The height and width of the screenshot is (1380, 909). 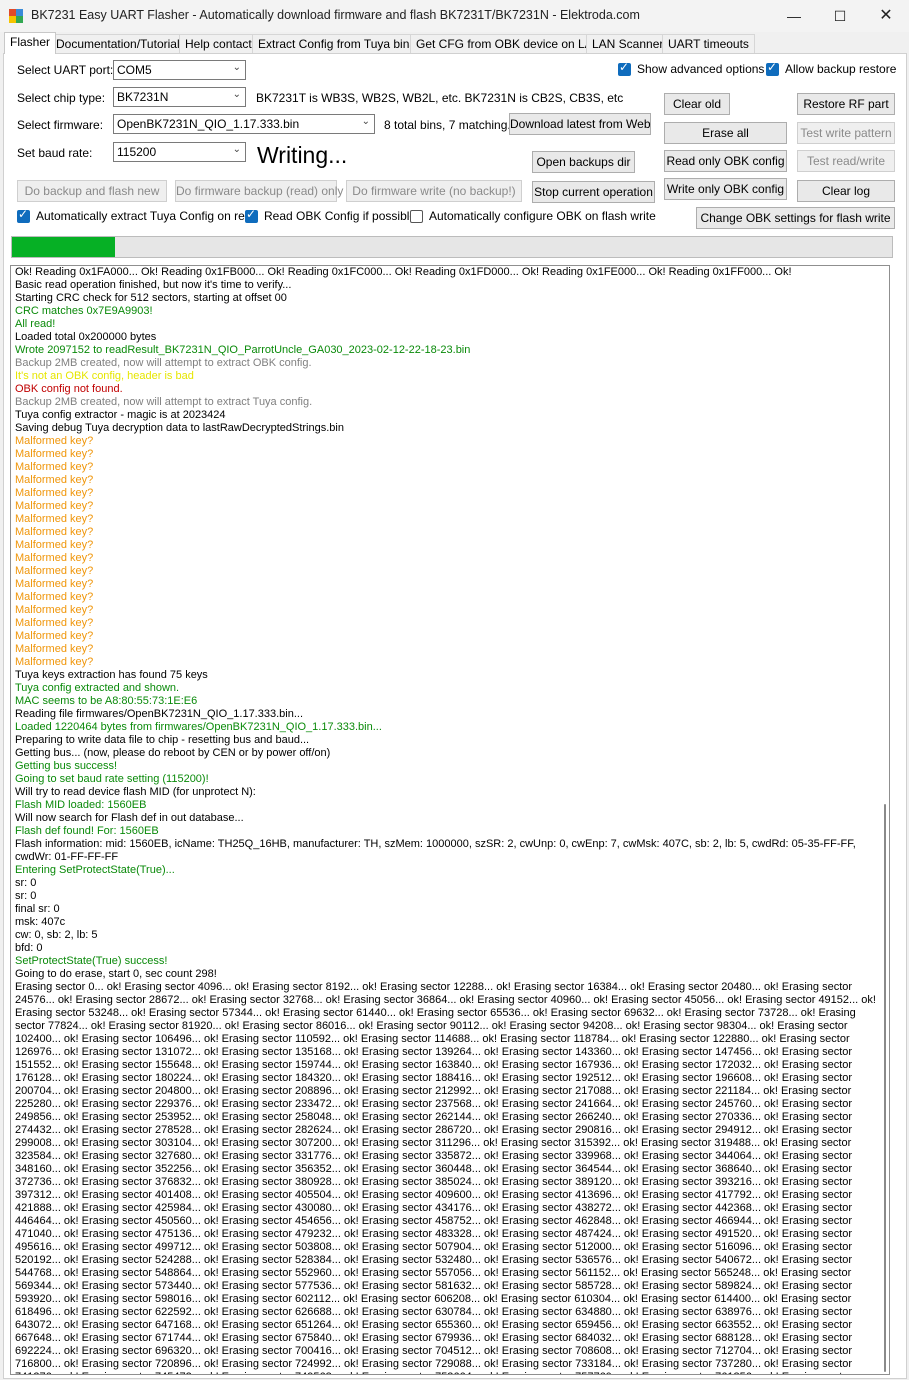 What do you see at coordinates (86, 337) in the screenshot?
I see `log-line: Loaded total 0x200000 bytes` at bounding box center [86, 337].